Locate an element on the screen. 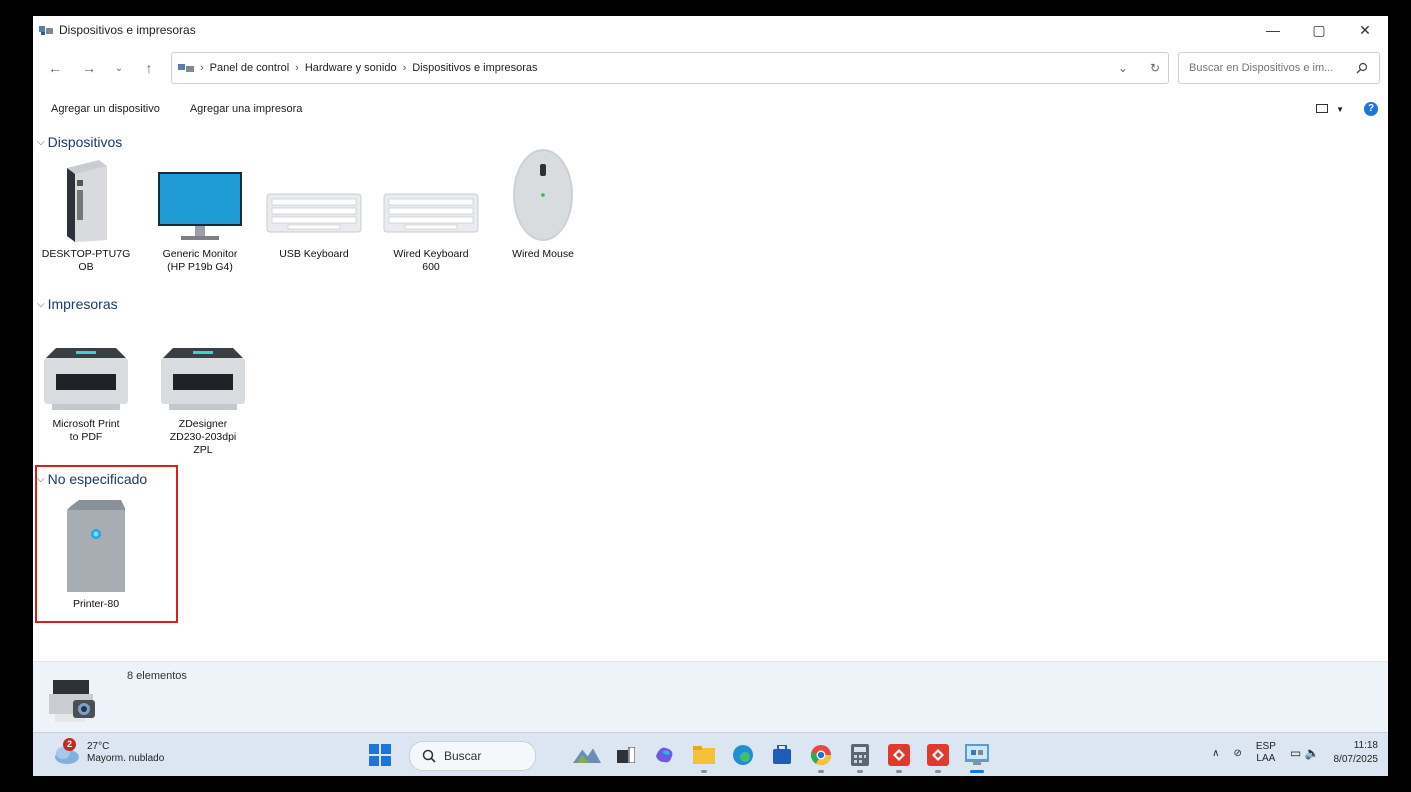 The height and width of the screenshot is (792, 1411). help-icon: ? is located at coordinates (1371, 109).